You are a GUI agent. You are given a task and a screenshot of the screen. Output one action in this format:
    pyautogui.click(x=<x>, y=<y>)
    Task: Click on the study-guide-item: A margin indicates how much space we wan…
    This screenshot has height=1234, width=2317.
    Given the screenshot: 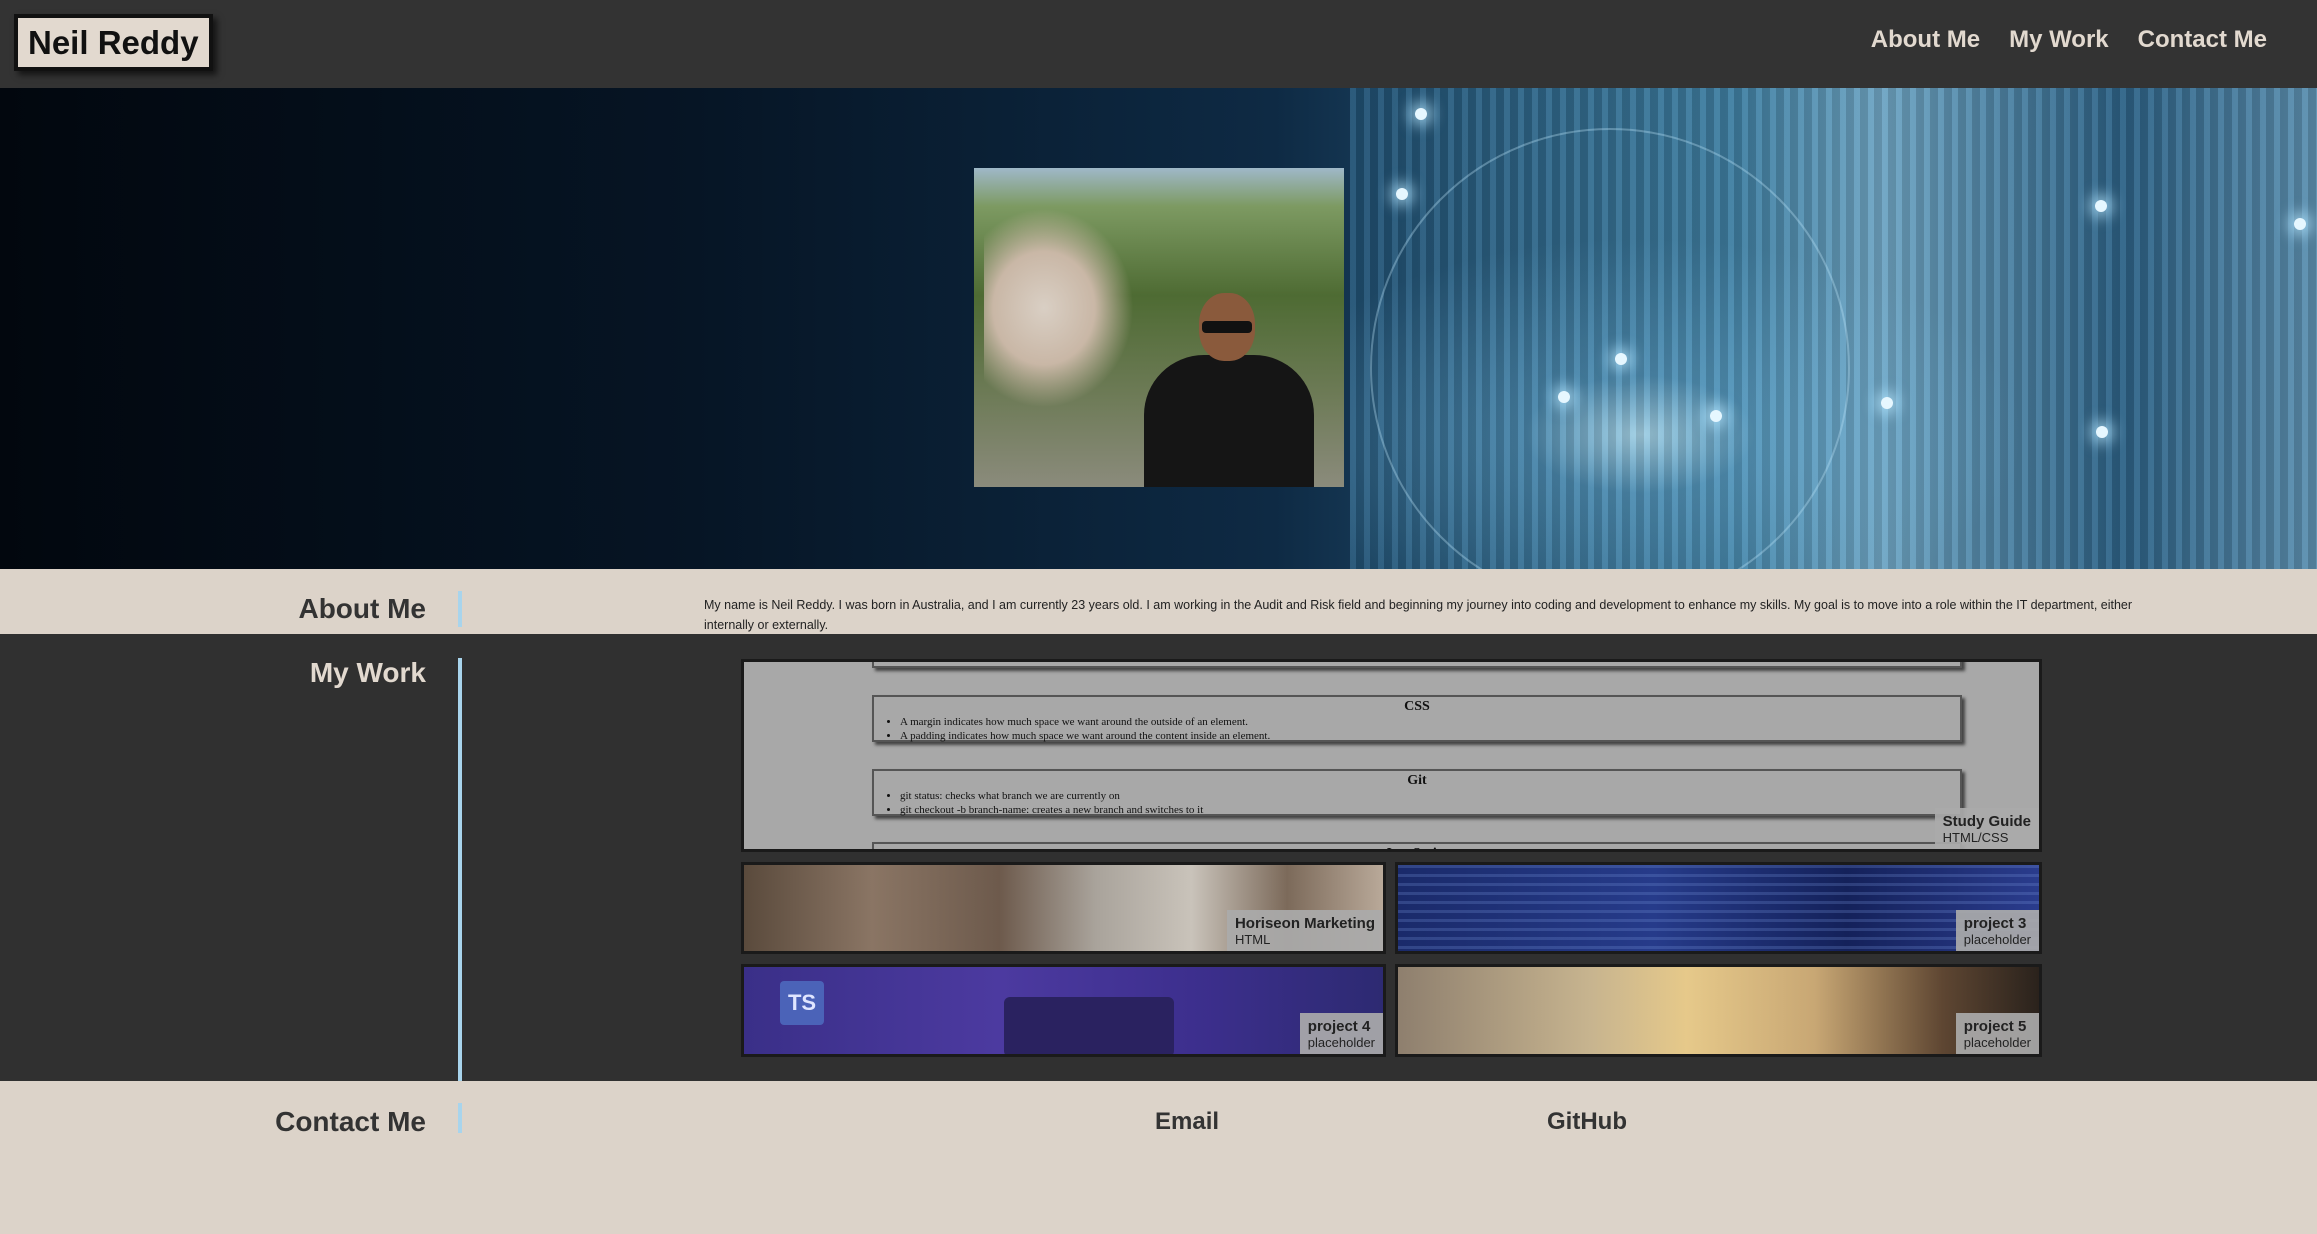 What is the action you would take?
    pyautogui.click(x=1430, y=722)
    